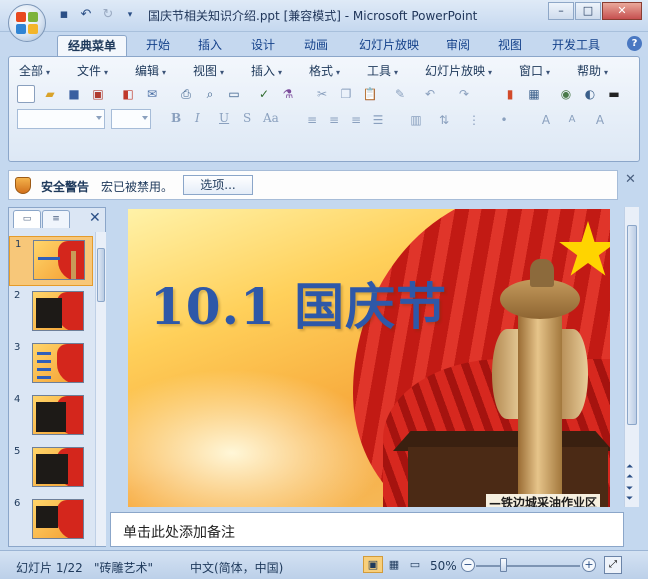  I want to click on menu-insert: 插入 ▾, so click(266, 70).